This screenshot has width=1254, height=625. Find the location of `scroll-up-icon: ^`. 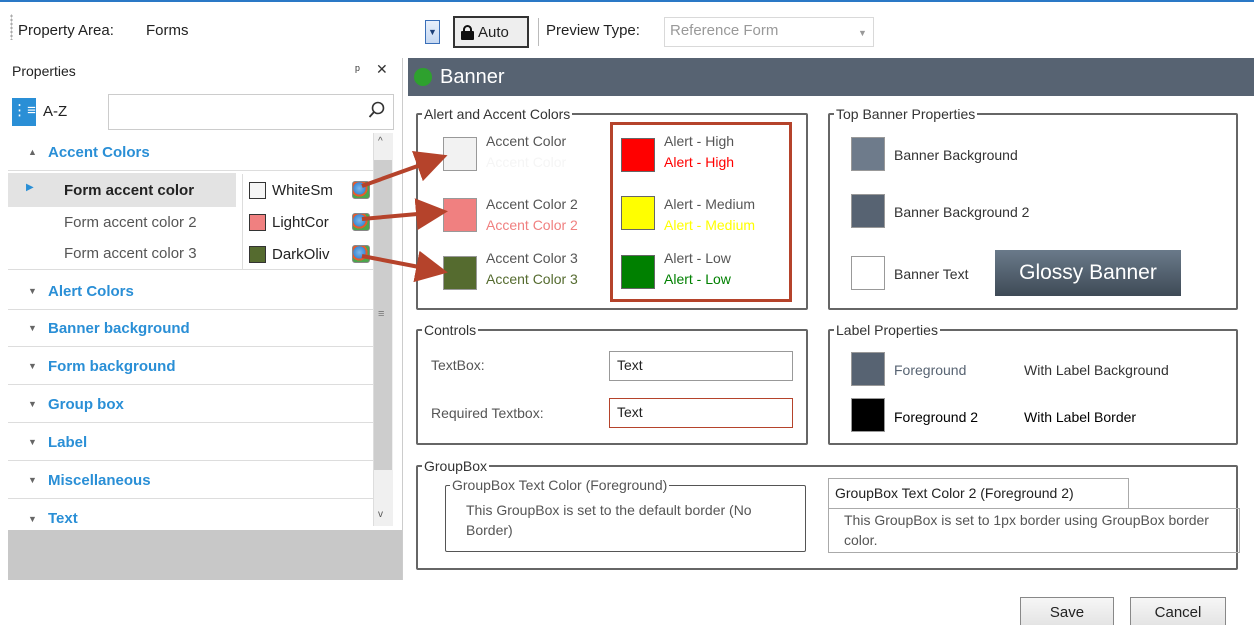

scroll-up-icon: ^ is located at coordinates (380, 141).